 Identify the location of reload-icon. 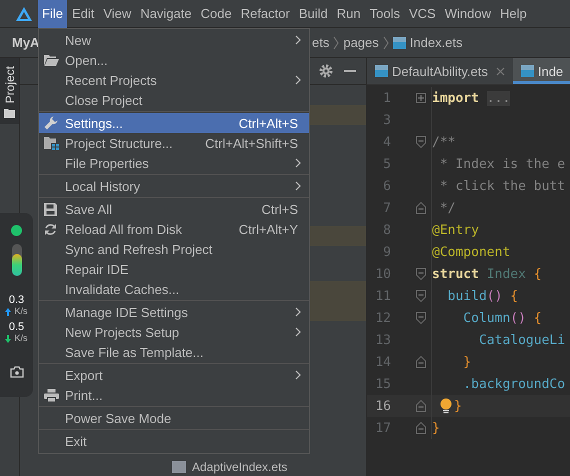
(50, 229).